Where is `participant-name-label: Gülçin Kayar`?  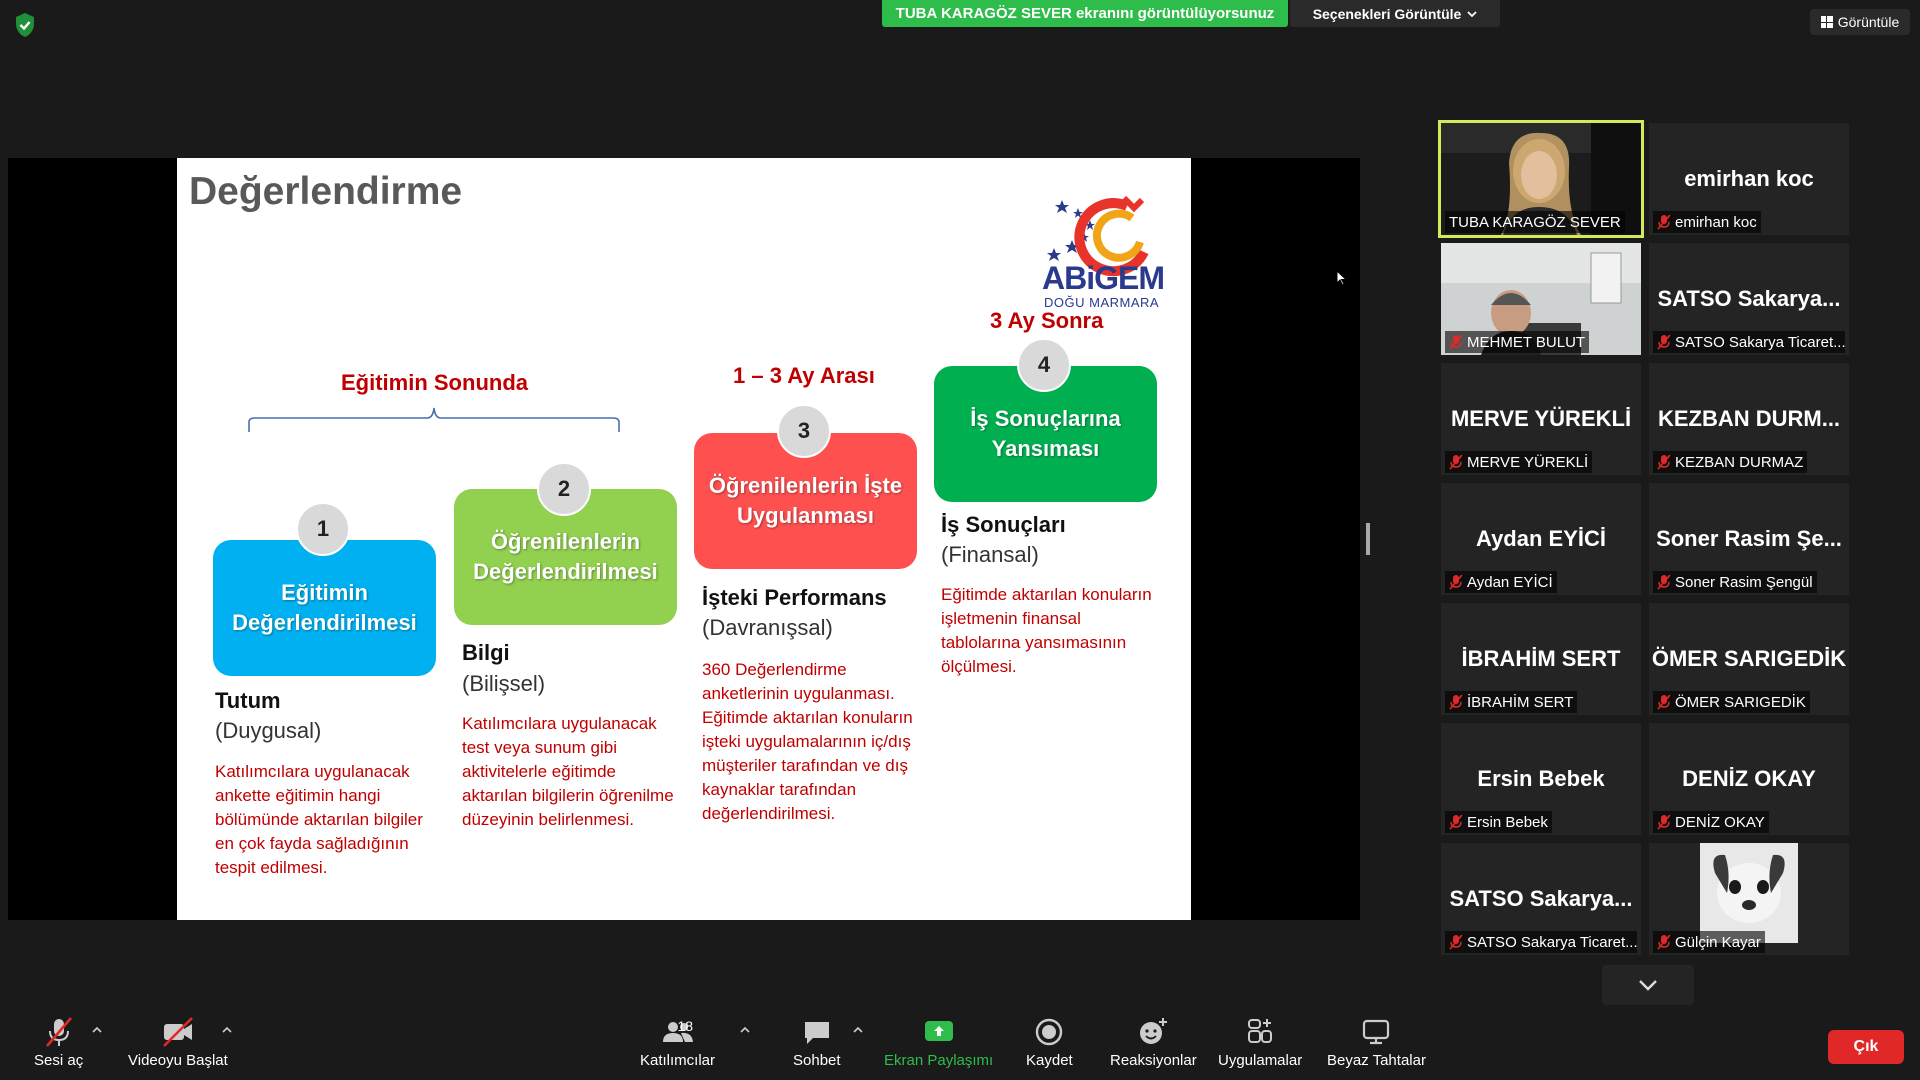 participant-name-label: Gülçin Kayar is located at coordinates (1709, 942).